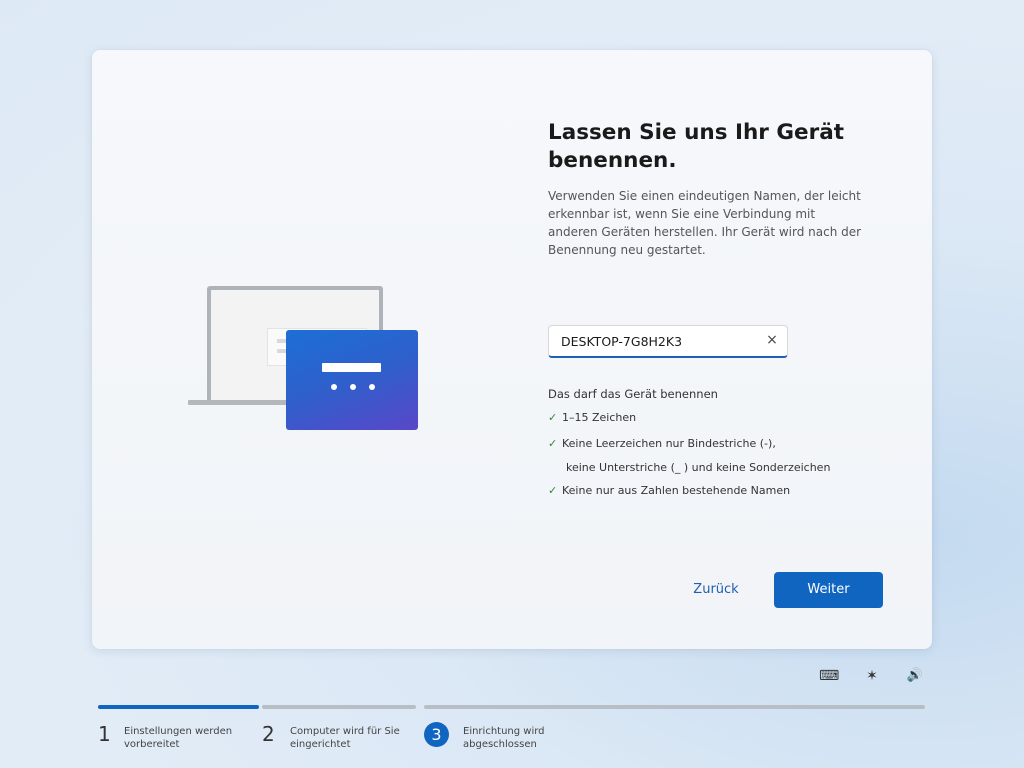 This screenshot has height=768, width=1024. Describe the element at coordinates (352, 380) in the screenshot. I see `rename-dialog-illustration` at that location.